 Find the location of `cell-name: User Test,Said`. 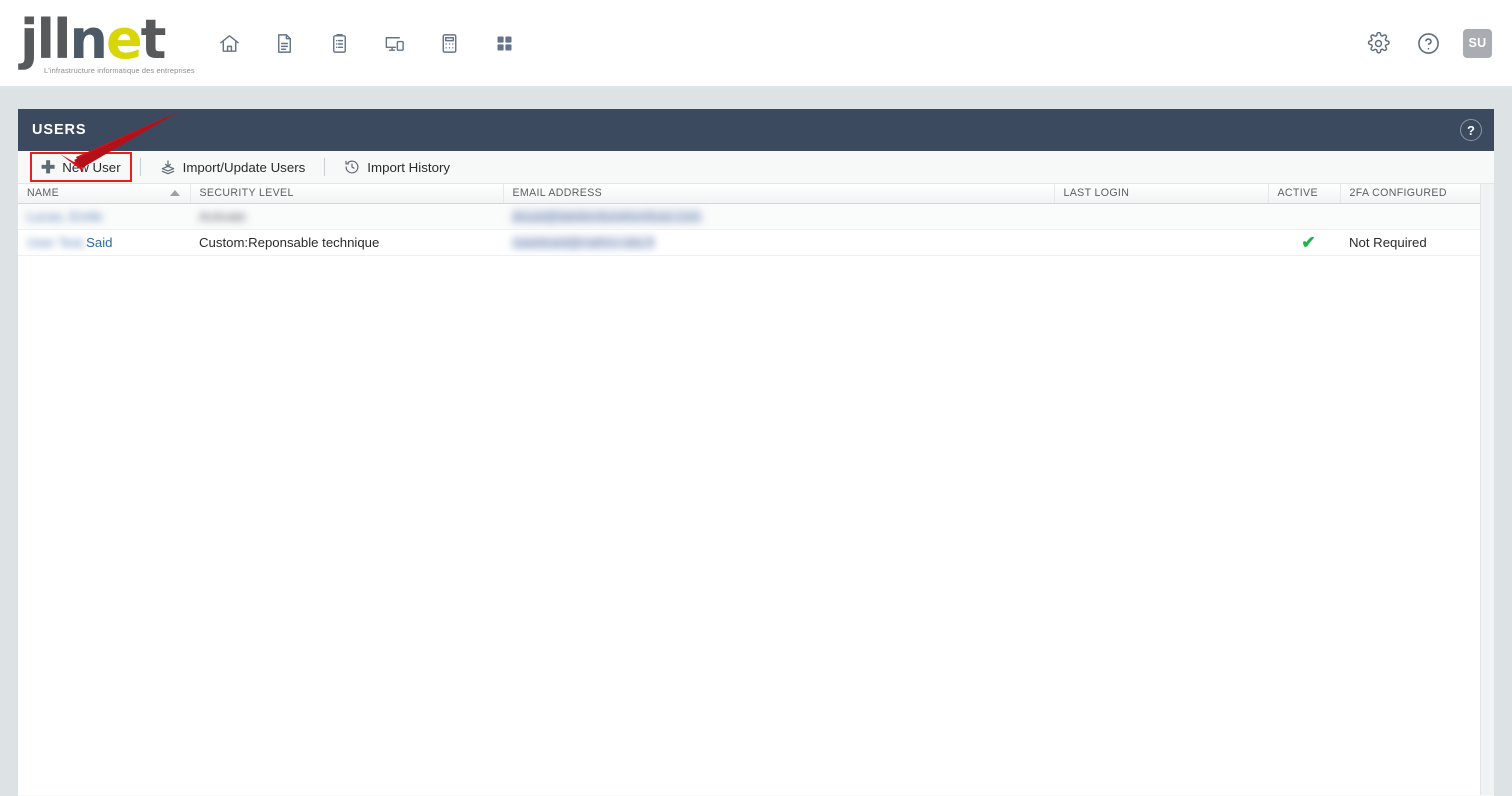

cell-name: User Test,Said is located at coordinates (104, 242).